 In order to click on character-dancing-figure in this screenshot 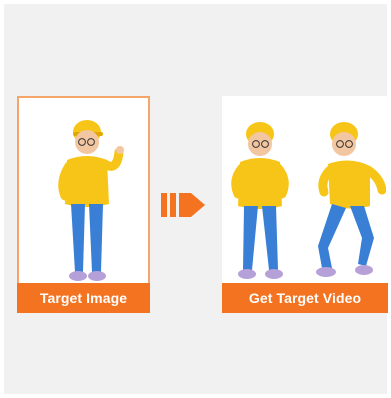, I will do `click(351, 199)`.